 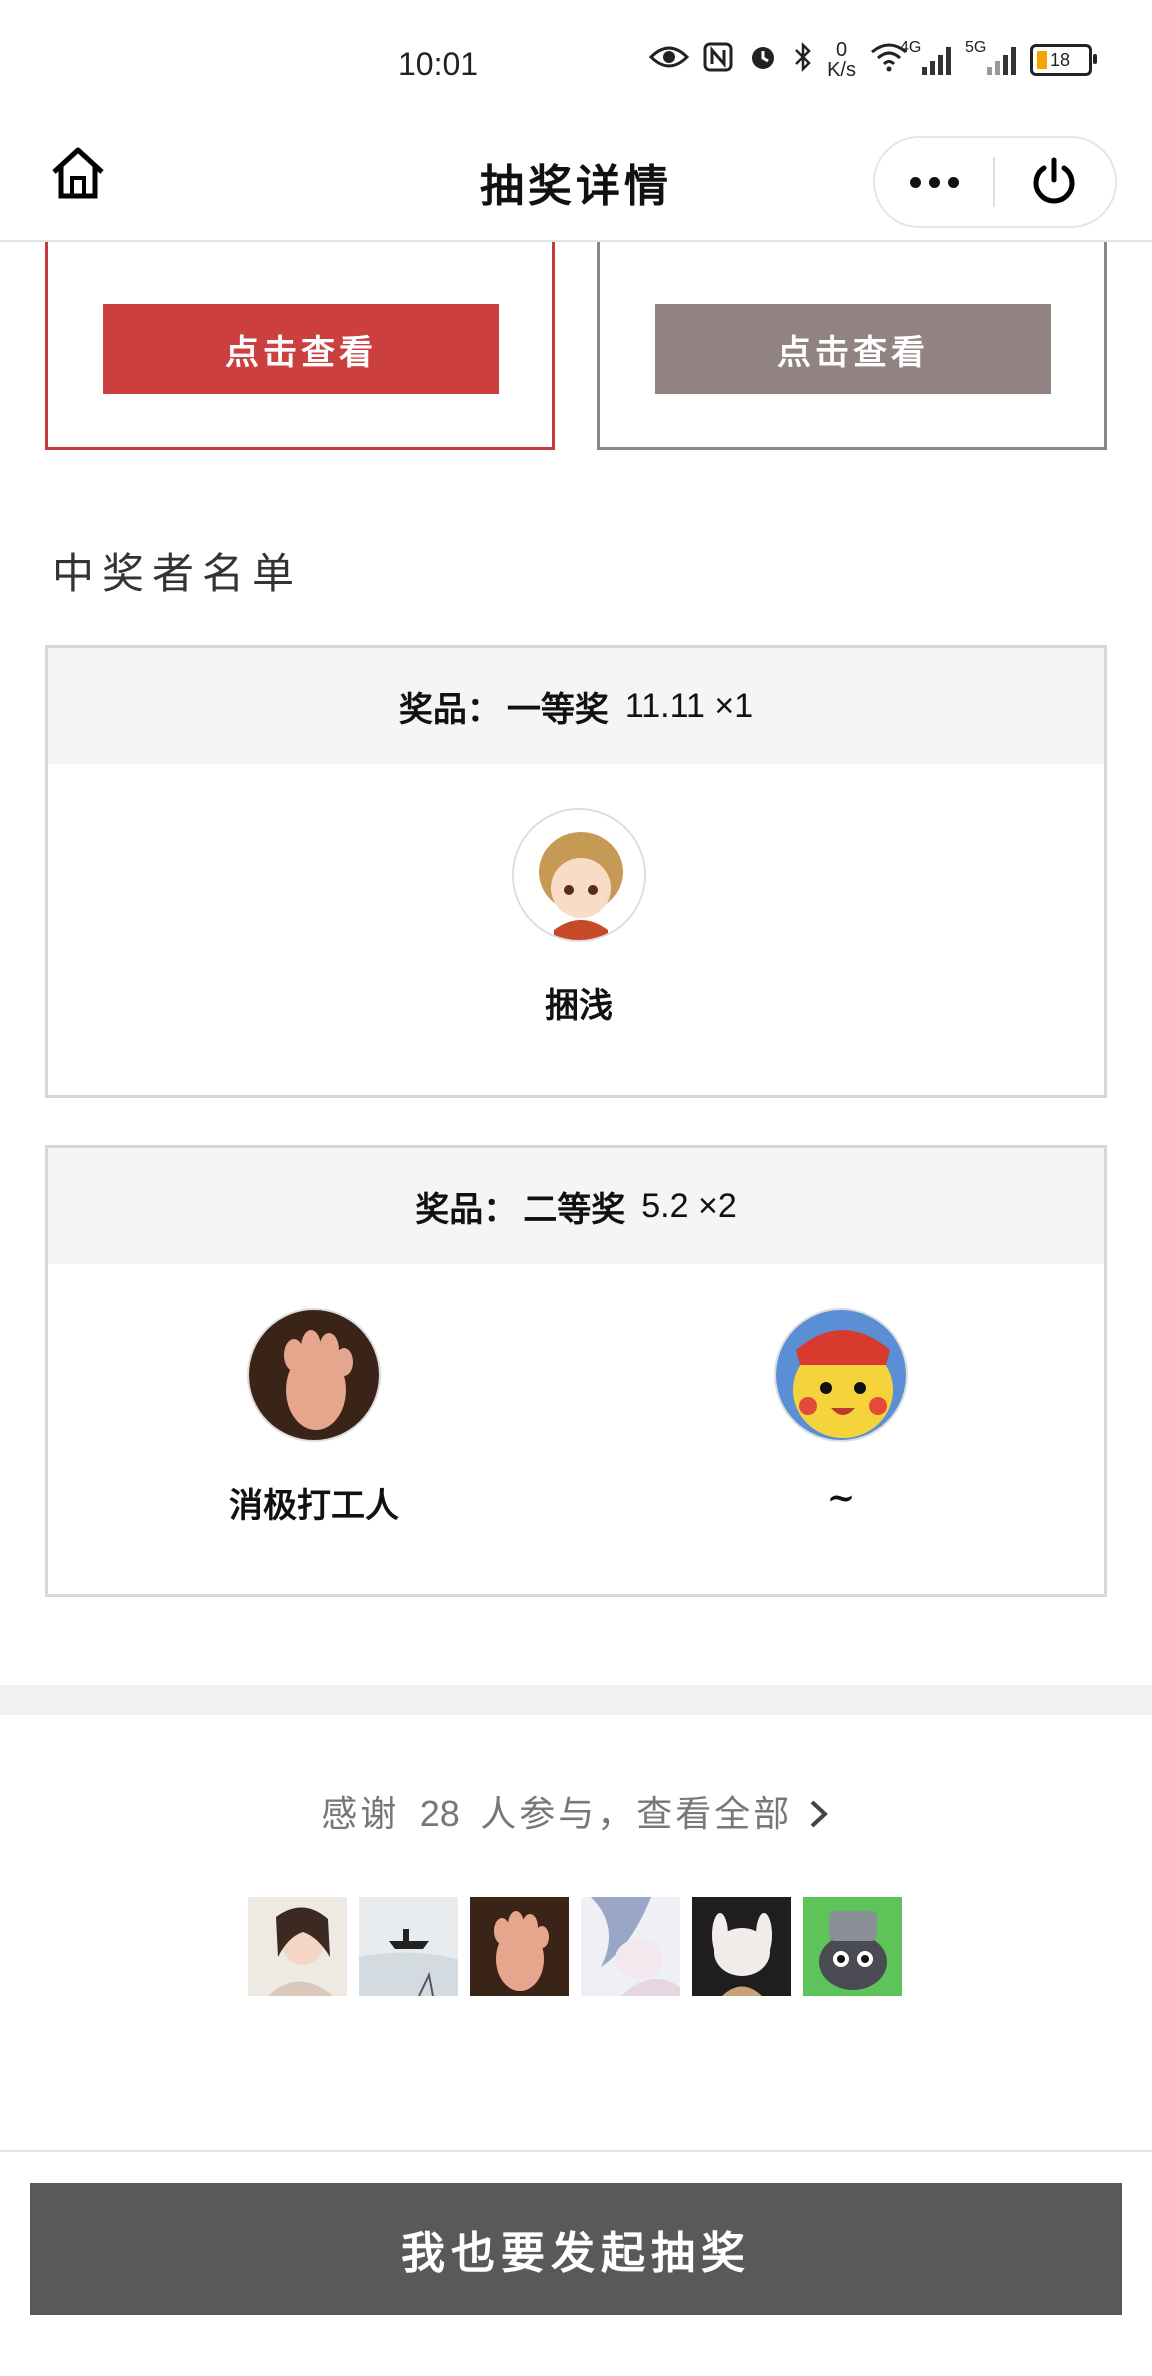 I want to click on chevron-right-icon, so click(x=819, y=1814).